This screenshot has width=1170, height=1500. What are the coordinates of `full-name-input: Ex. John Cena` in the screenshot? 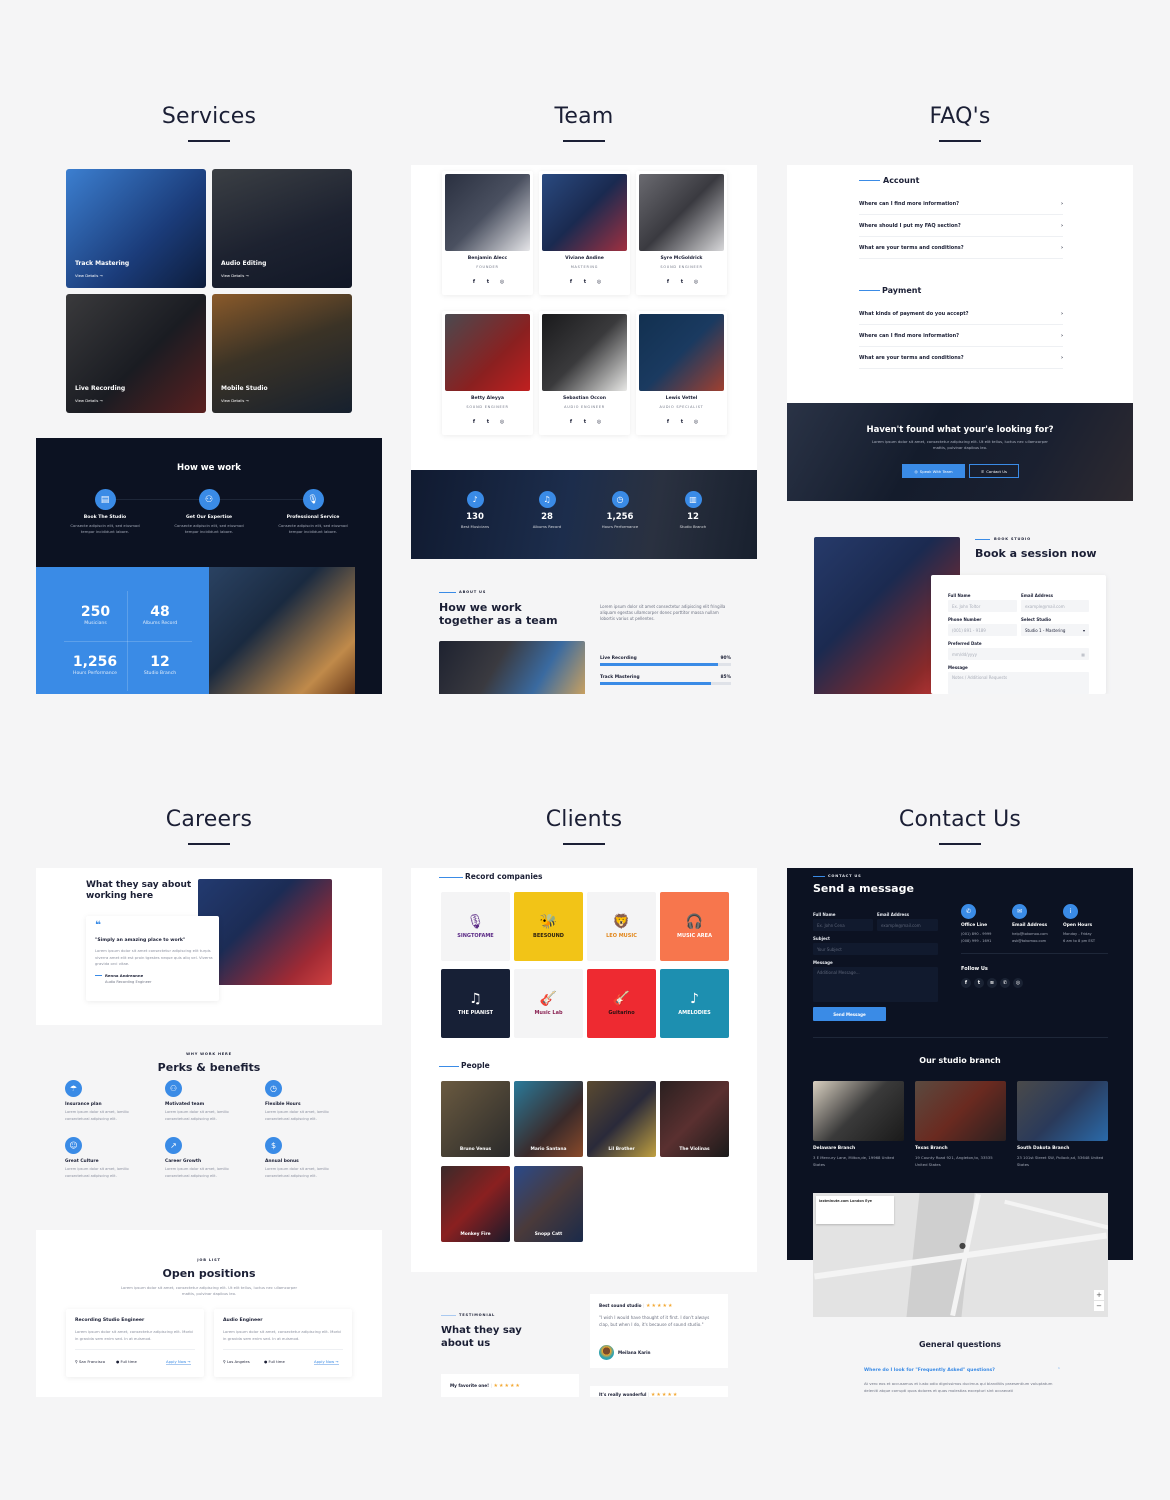 It's located at (843, 925).